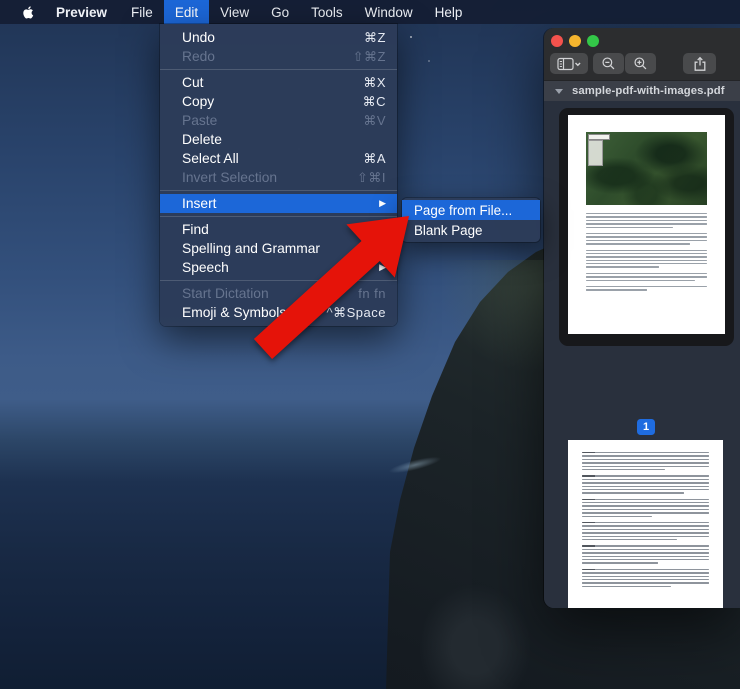 The height and width of the screenshot is (689, 740). I want to click on menu-item-spelling-and-grammar: Spelling and Grammar, so click(278, 248).